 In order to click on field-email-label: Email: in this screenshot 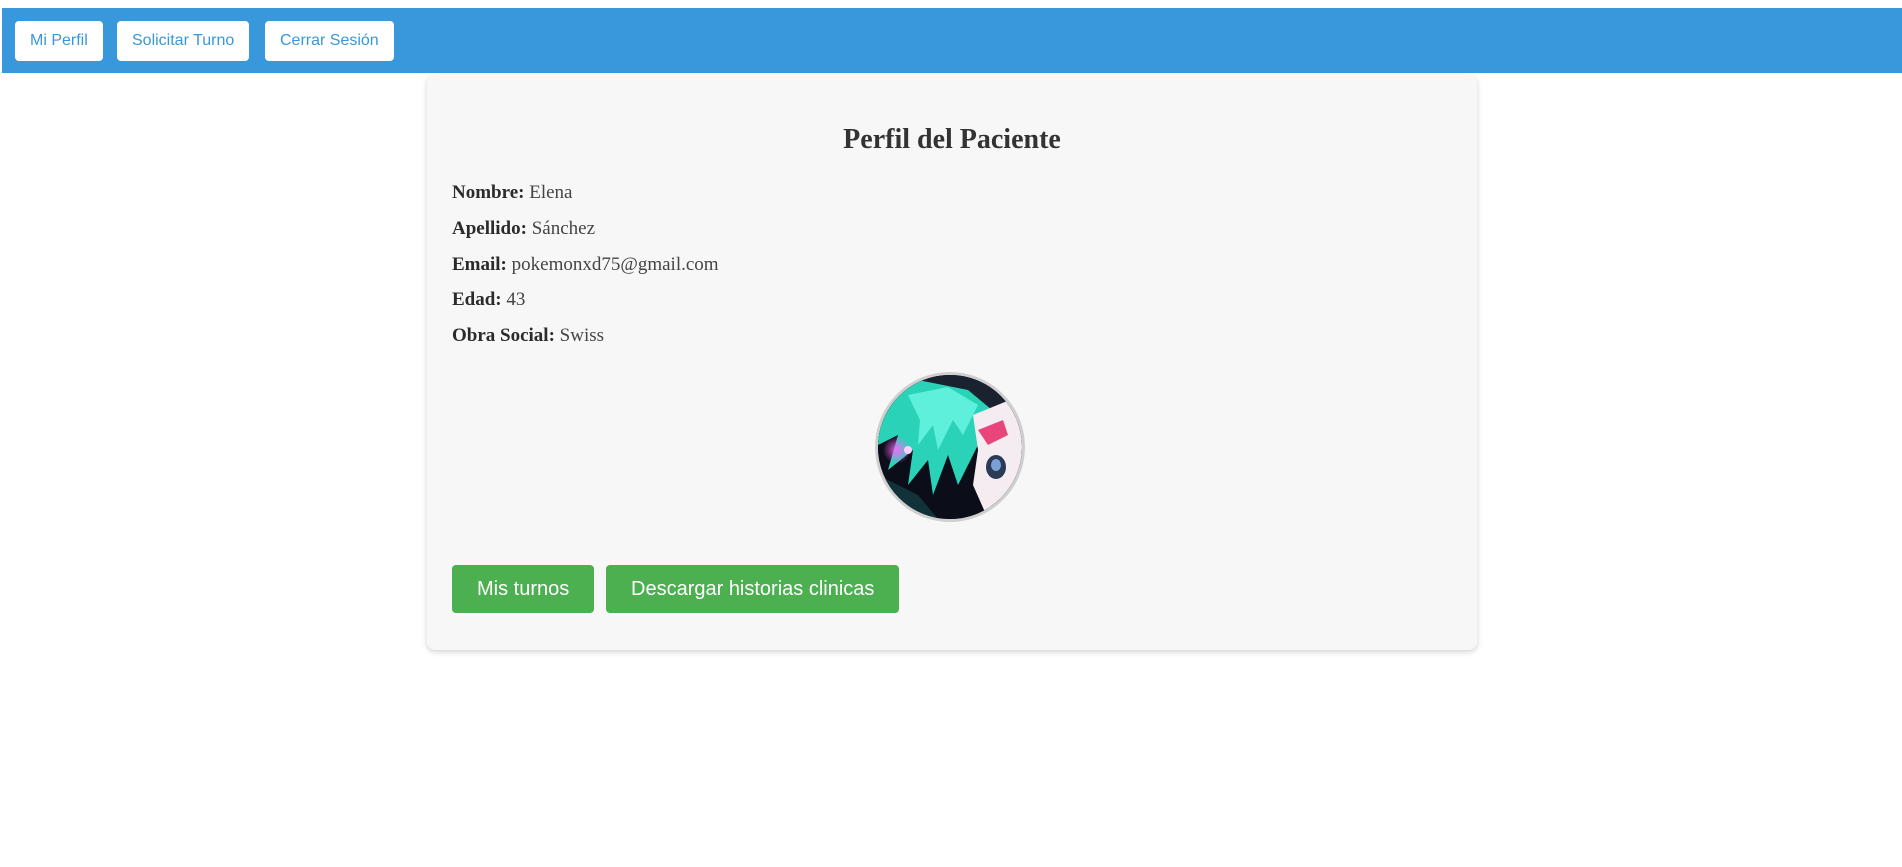, I will do `click(479, 264)`.